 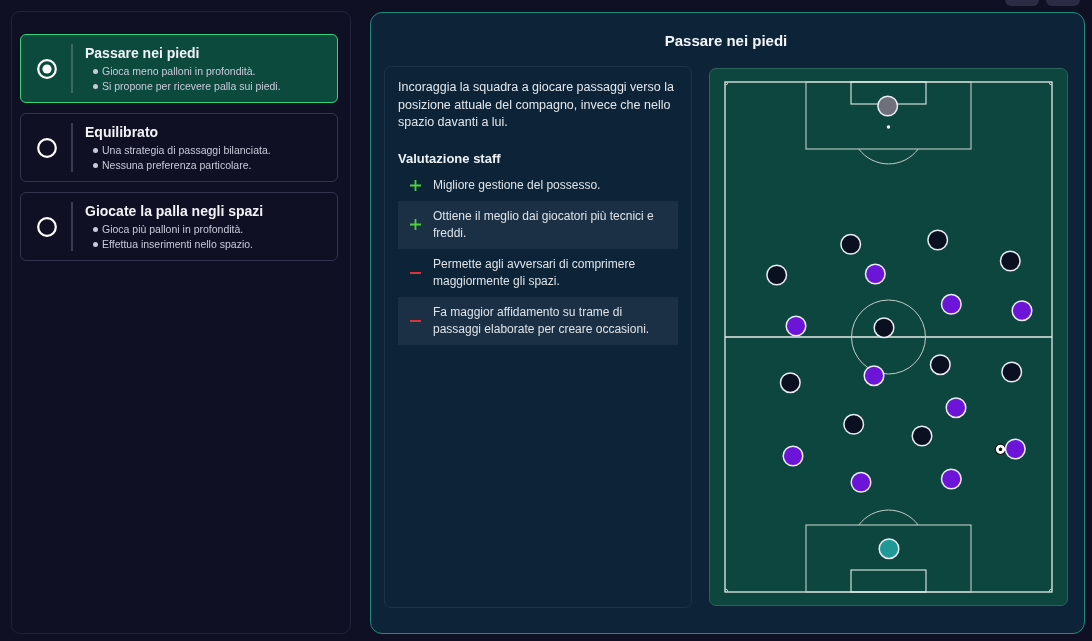 I want to click on soccer-ball-icon, so click(x=1000, y=449).